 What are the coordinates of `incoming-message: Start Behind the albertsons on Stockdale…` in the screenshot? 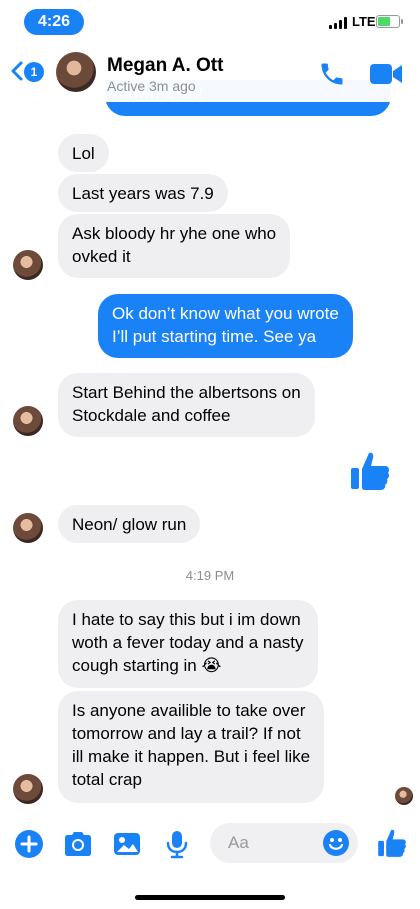 It's located at (186, 405).